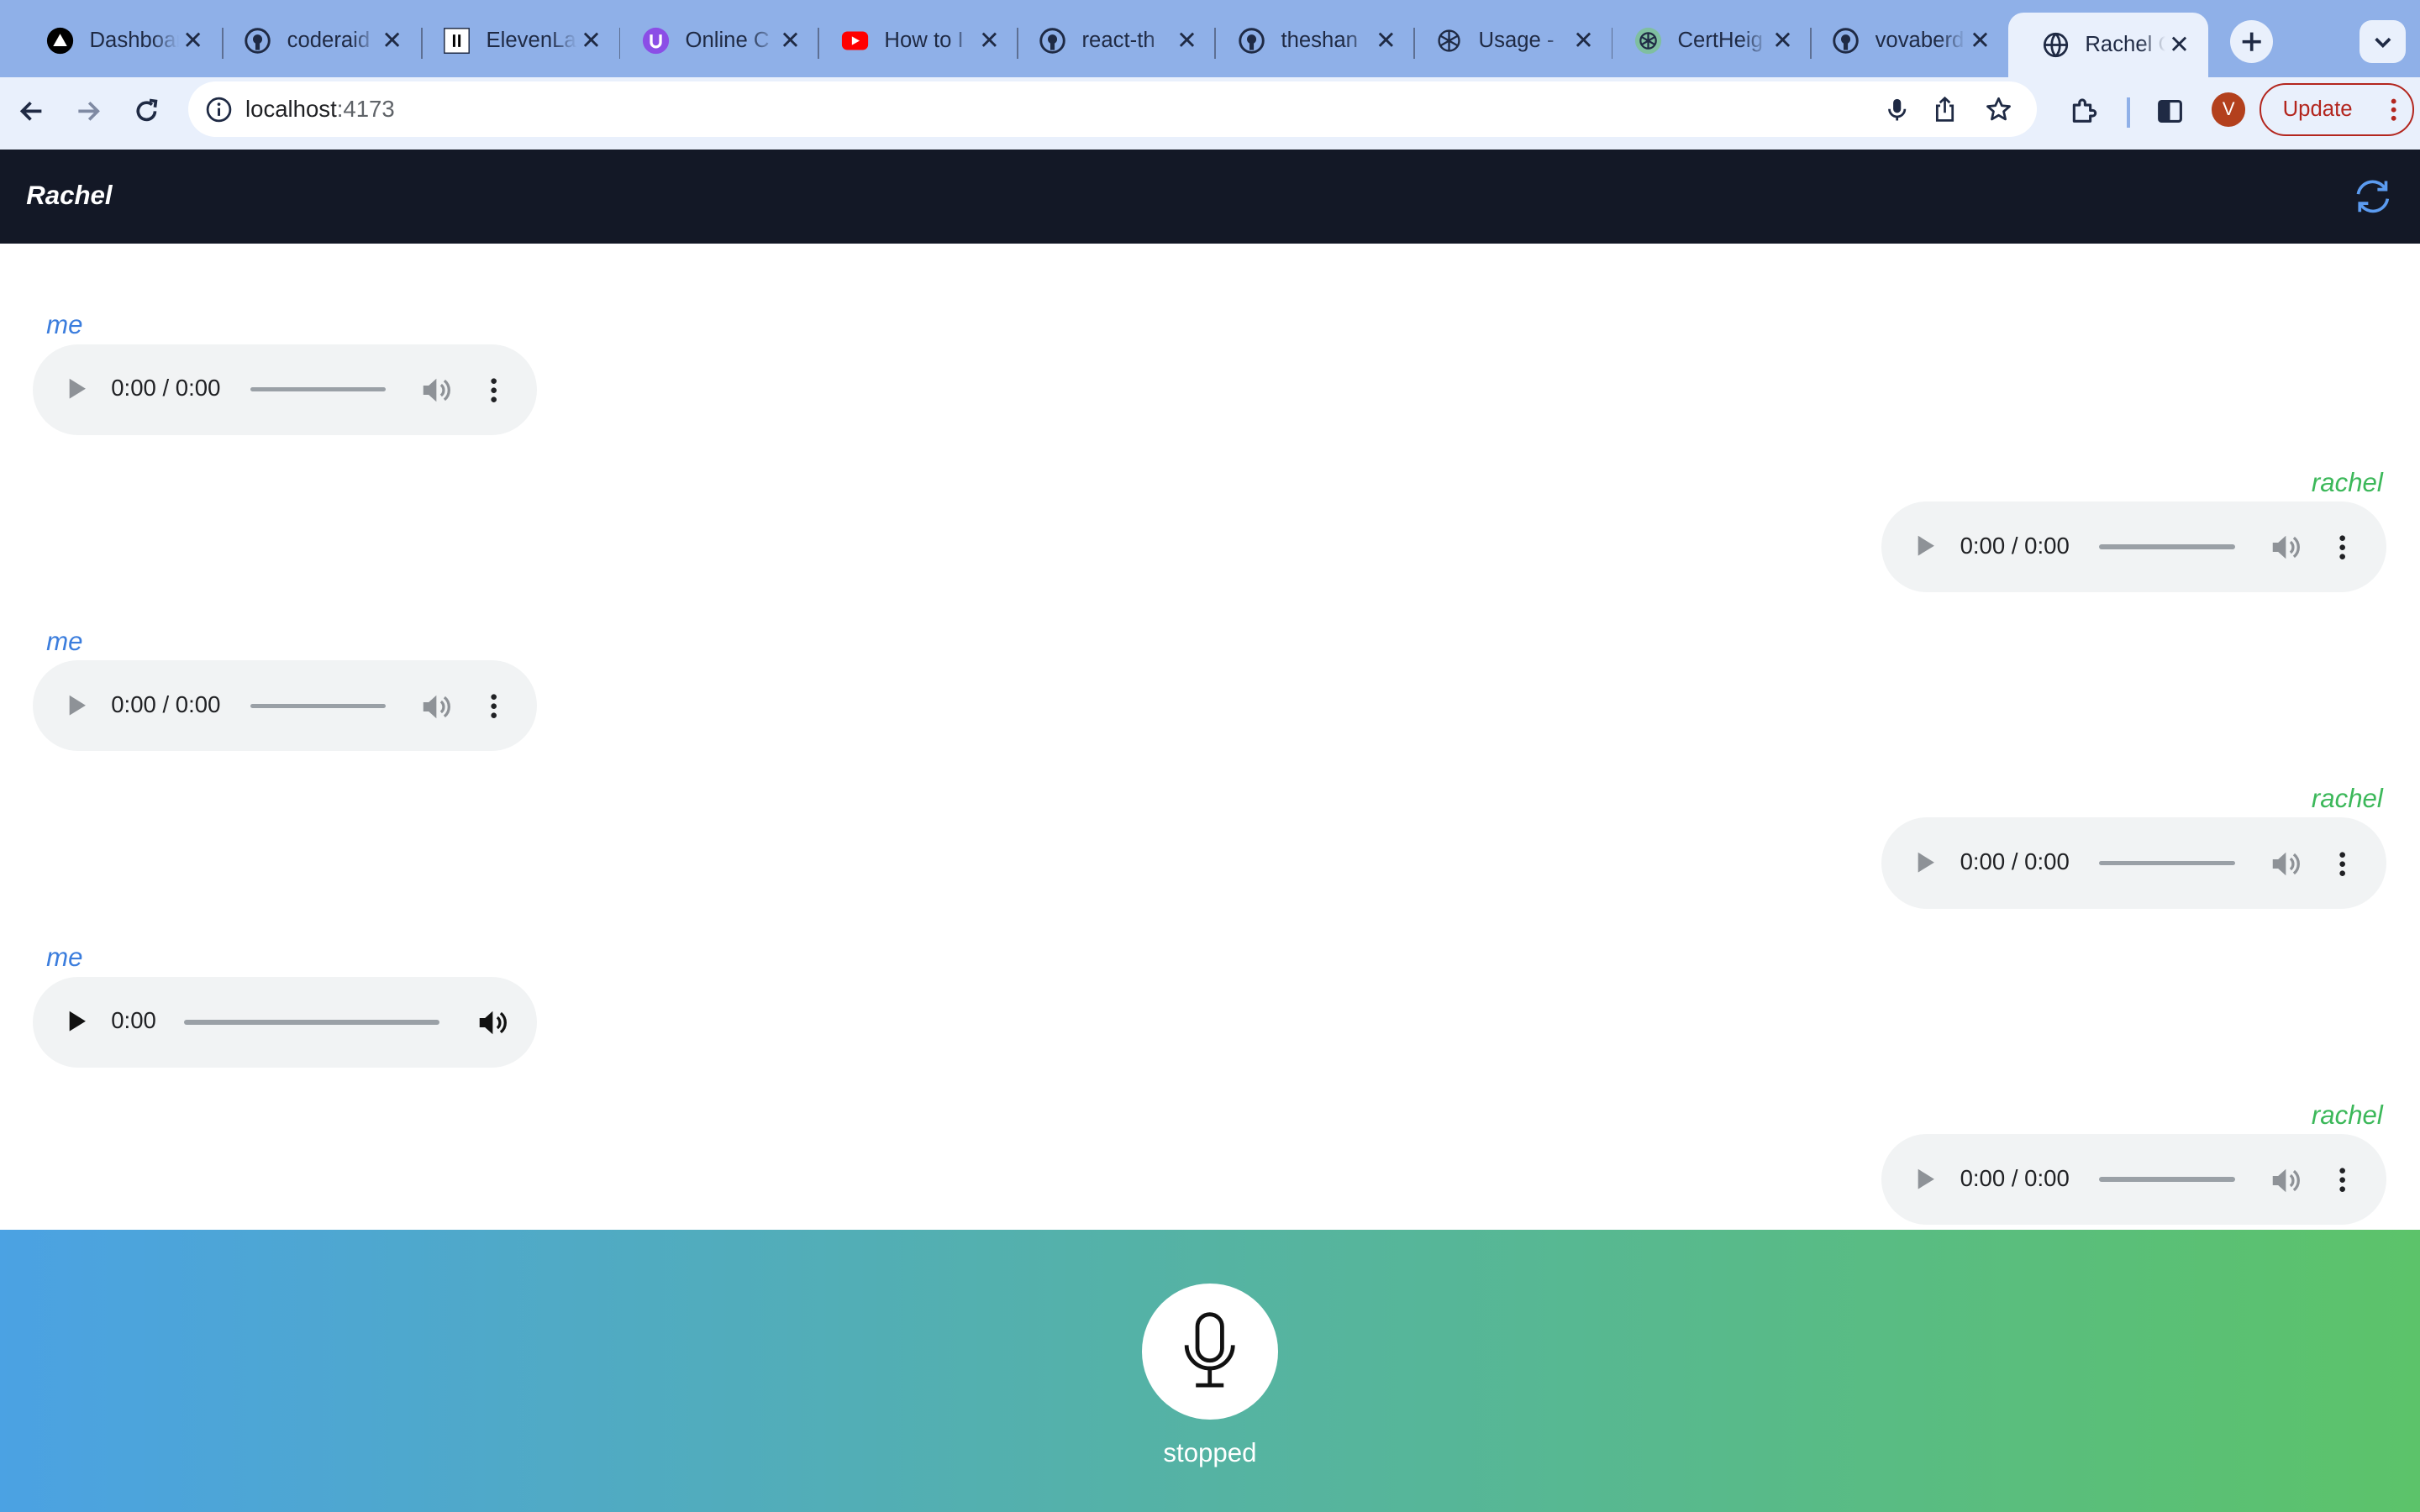 This screenshot has height=1512, width=2420. I want to click on back-button, so click(33, 111).